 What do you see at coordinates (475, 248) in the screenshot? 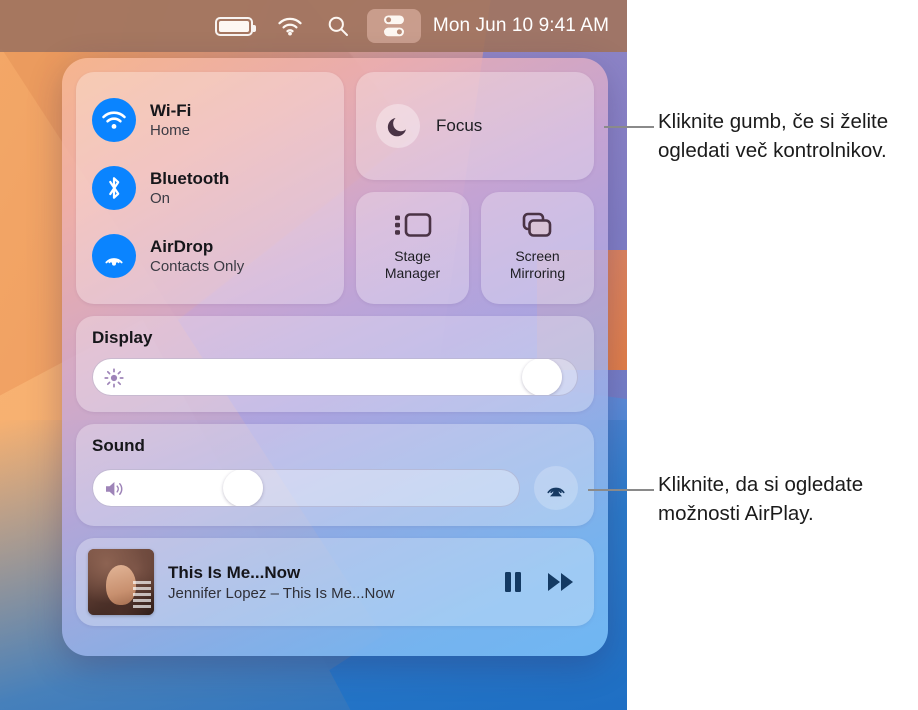
I see `mini-tiles-row: Stage Manager Screen Mirroring` at bounding box center [475, 248].